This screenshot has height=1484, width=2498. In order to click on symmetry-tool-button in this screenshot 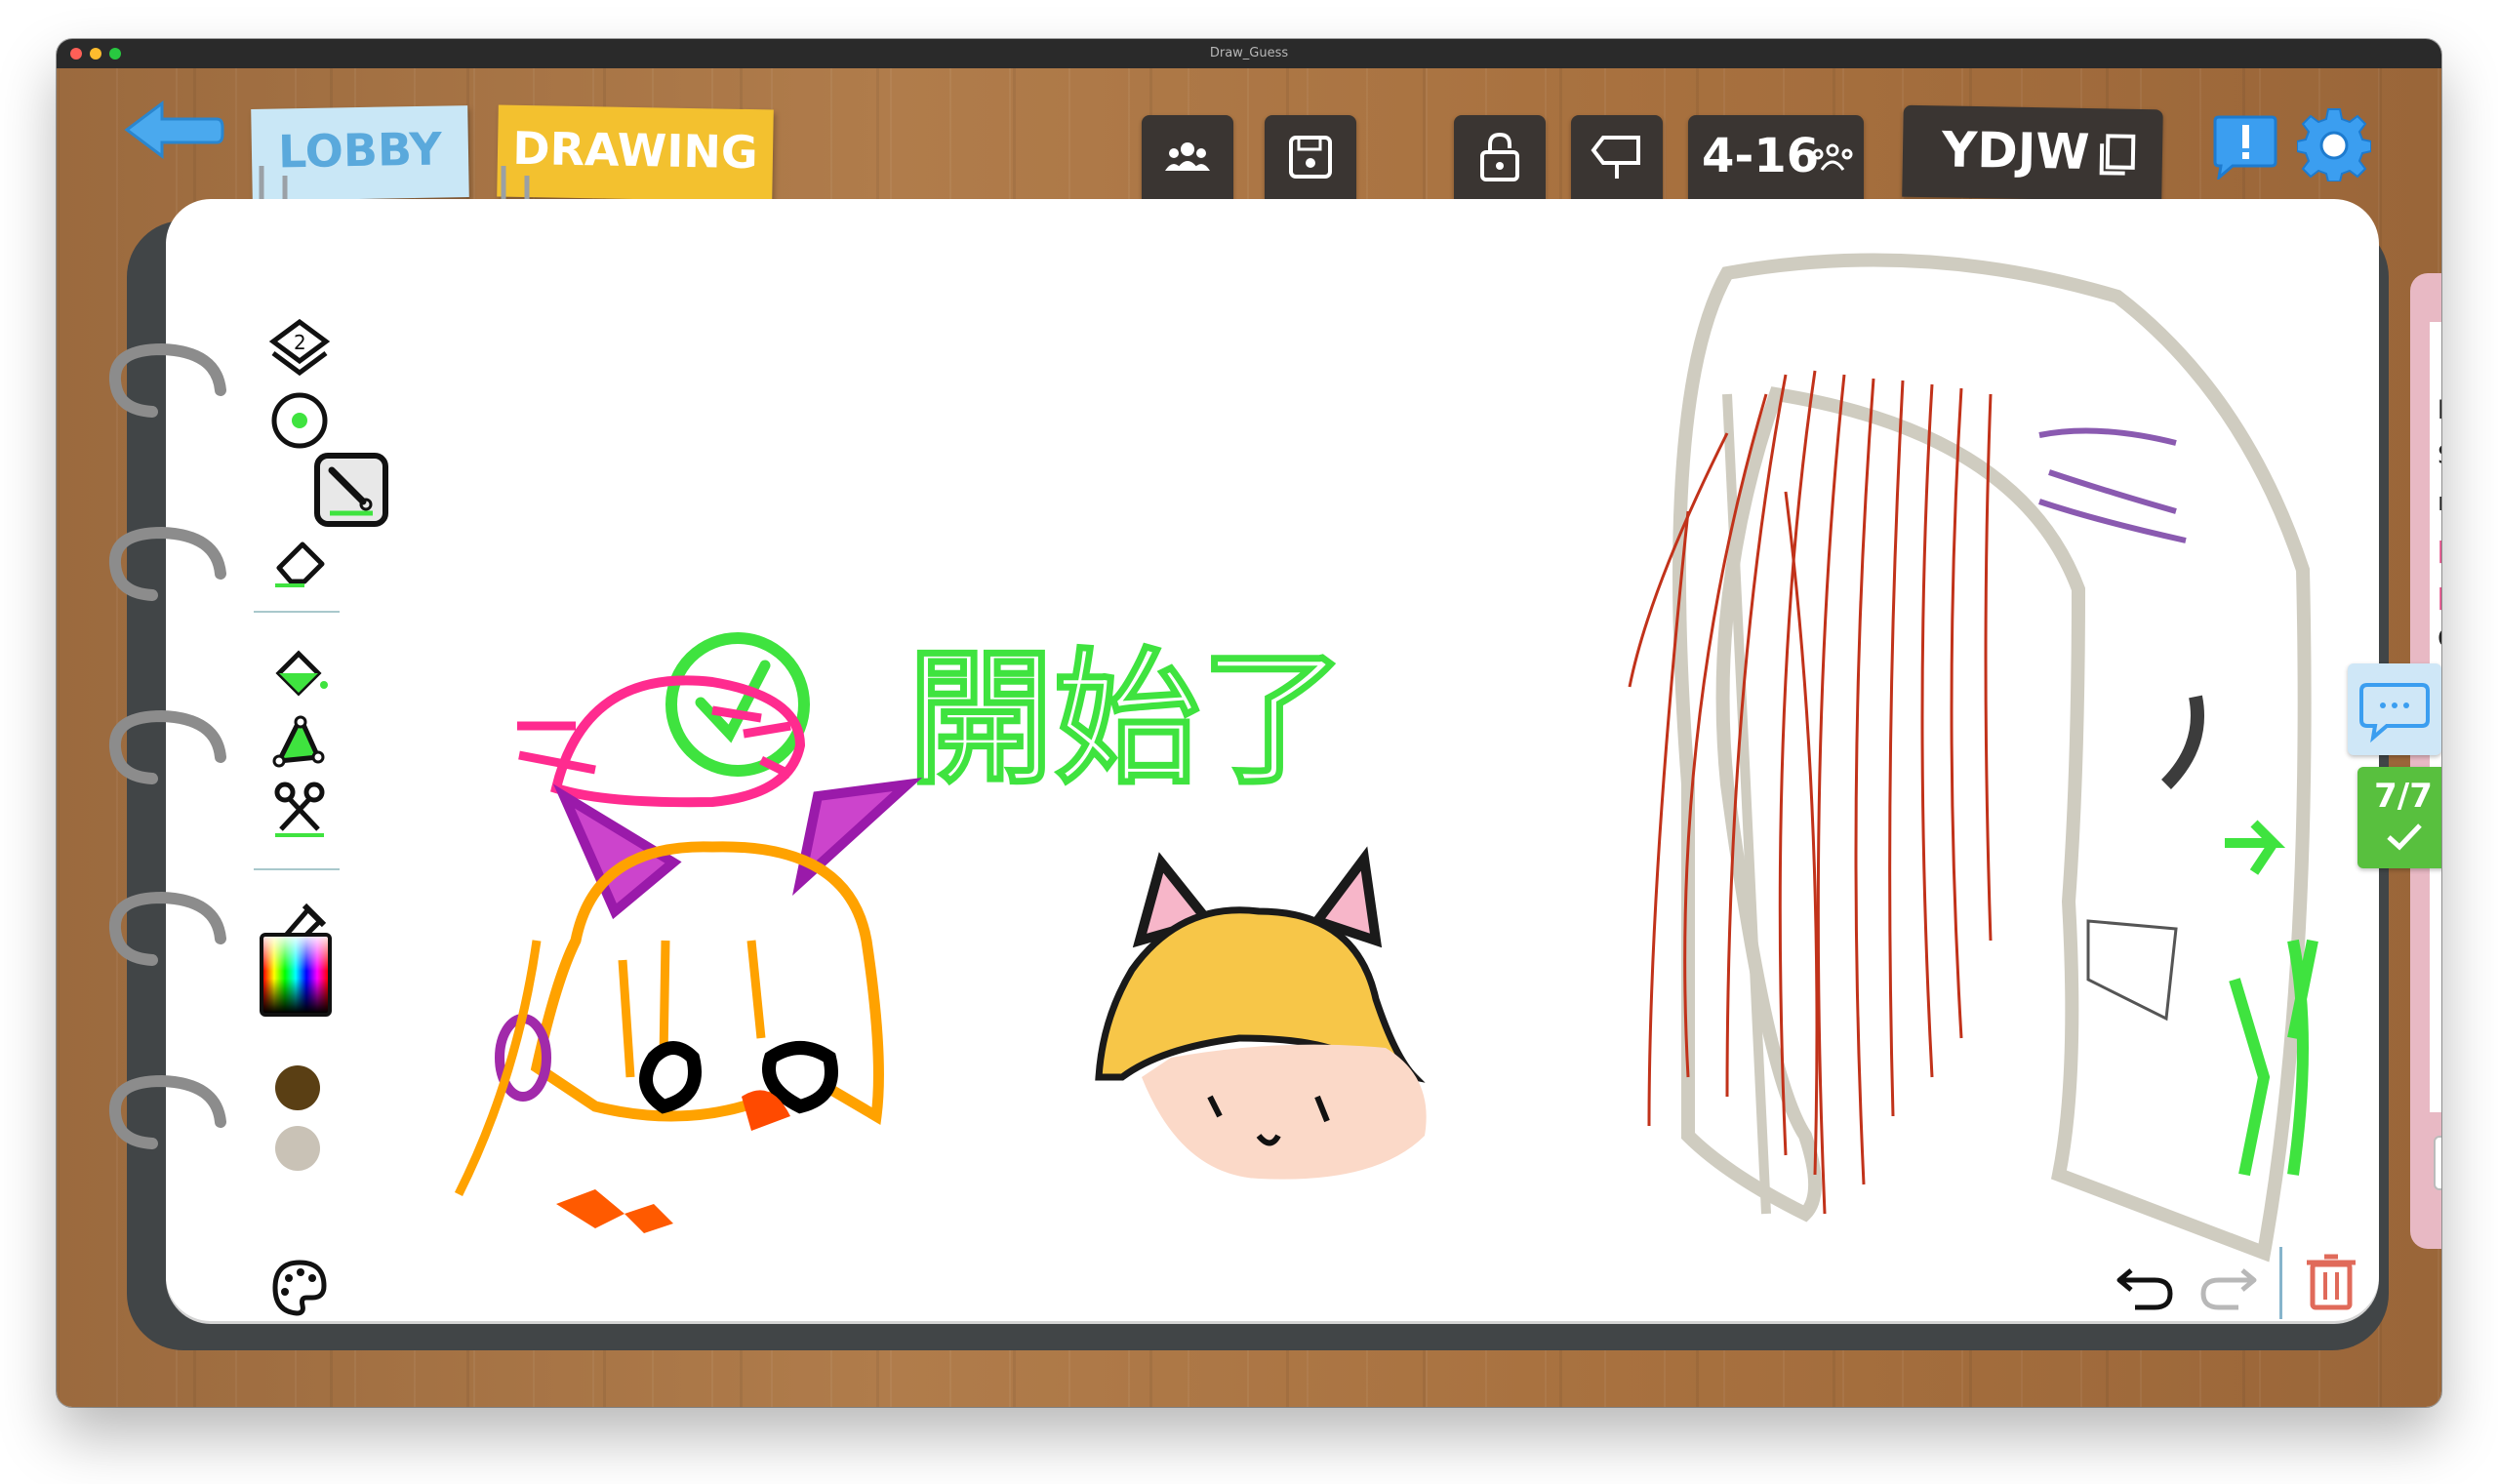, I will do `click(299, 811)`.